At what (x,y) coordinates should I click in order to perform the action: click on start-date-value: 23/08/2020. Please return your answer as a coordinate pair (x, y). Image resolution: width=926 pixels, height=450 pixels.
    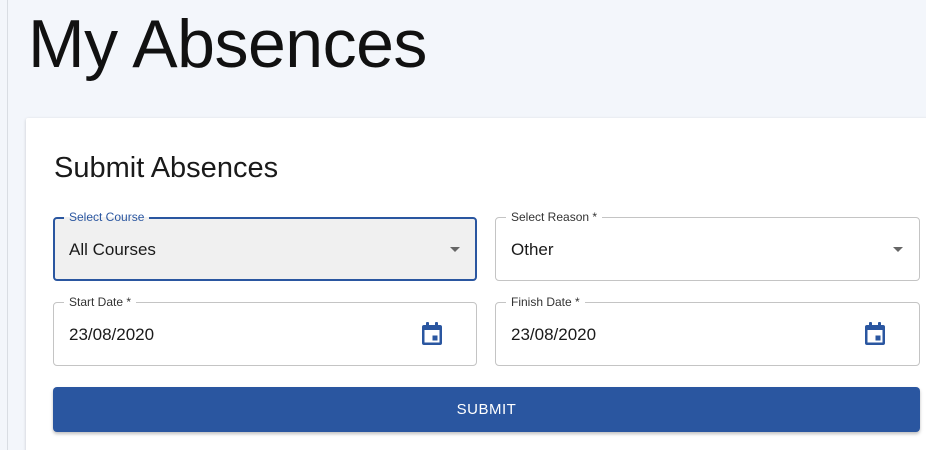
    Looking at the image, I should click on (112, 334).